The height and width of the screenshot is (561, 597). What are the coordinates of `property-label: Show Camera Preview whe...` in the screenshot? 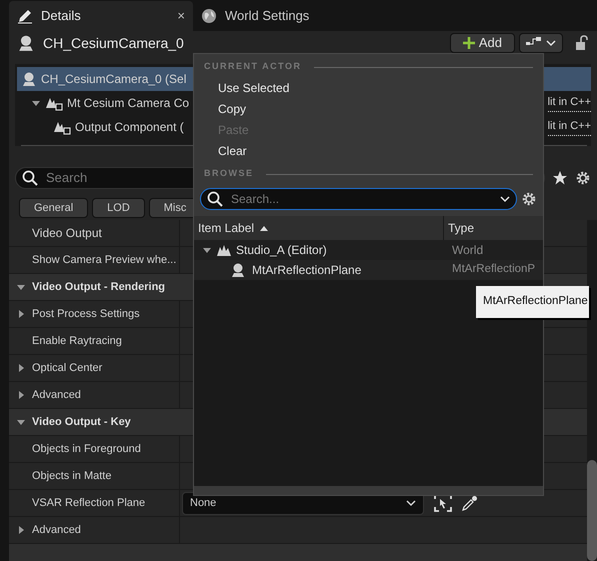 It's located at (104, 260).